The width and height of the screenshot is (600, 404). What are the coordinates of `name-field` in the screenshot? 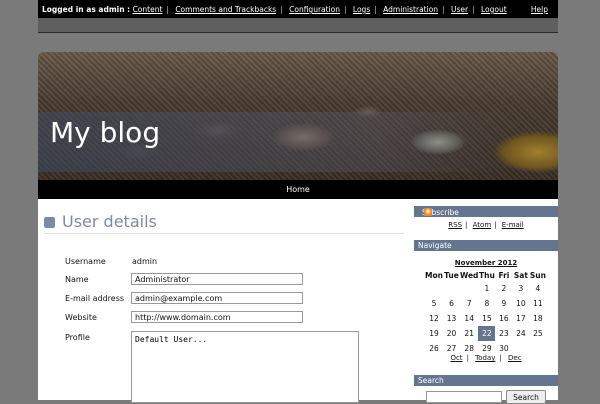 It's located at (217, 279).